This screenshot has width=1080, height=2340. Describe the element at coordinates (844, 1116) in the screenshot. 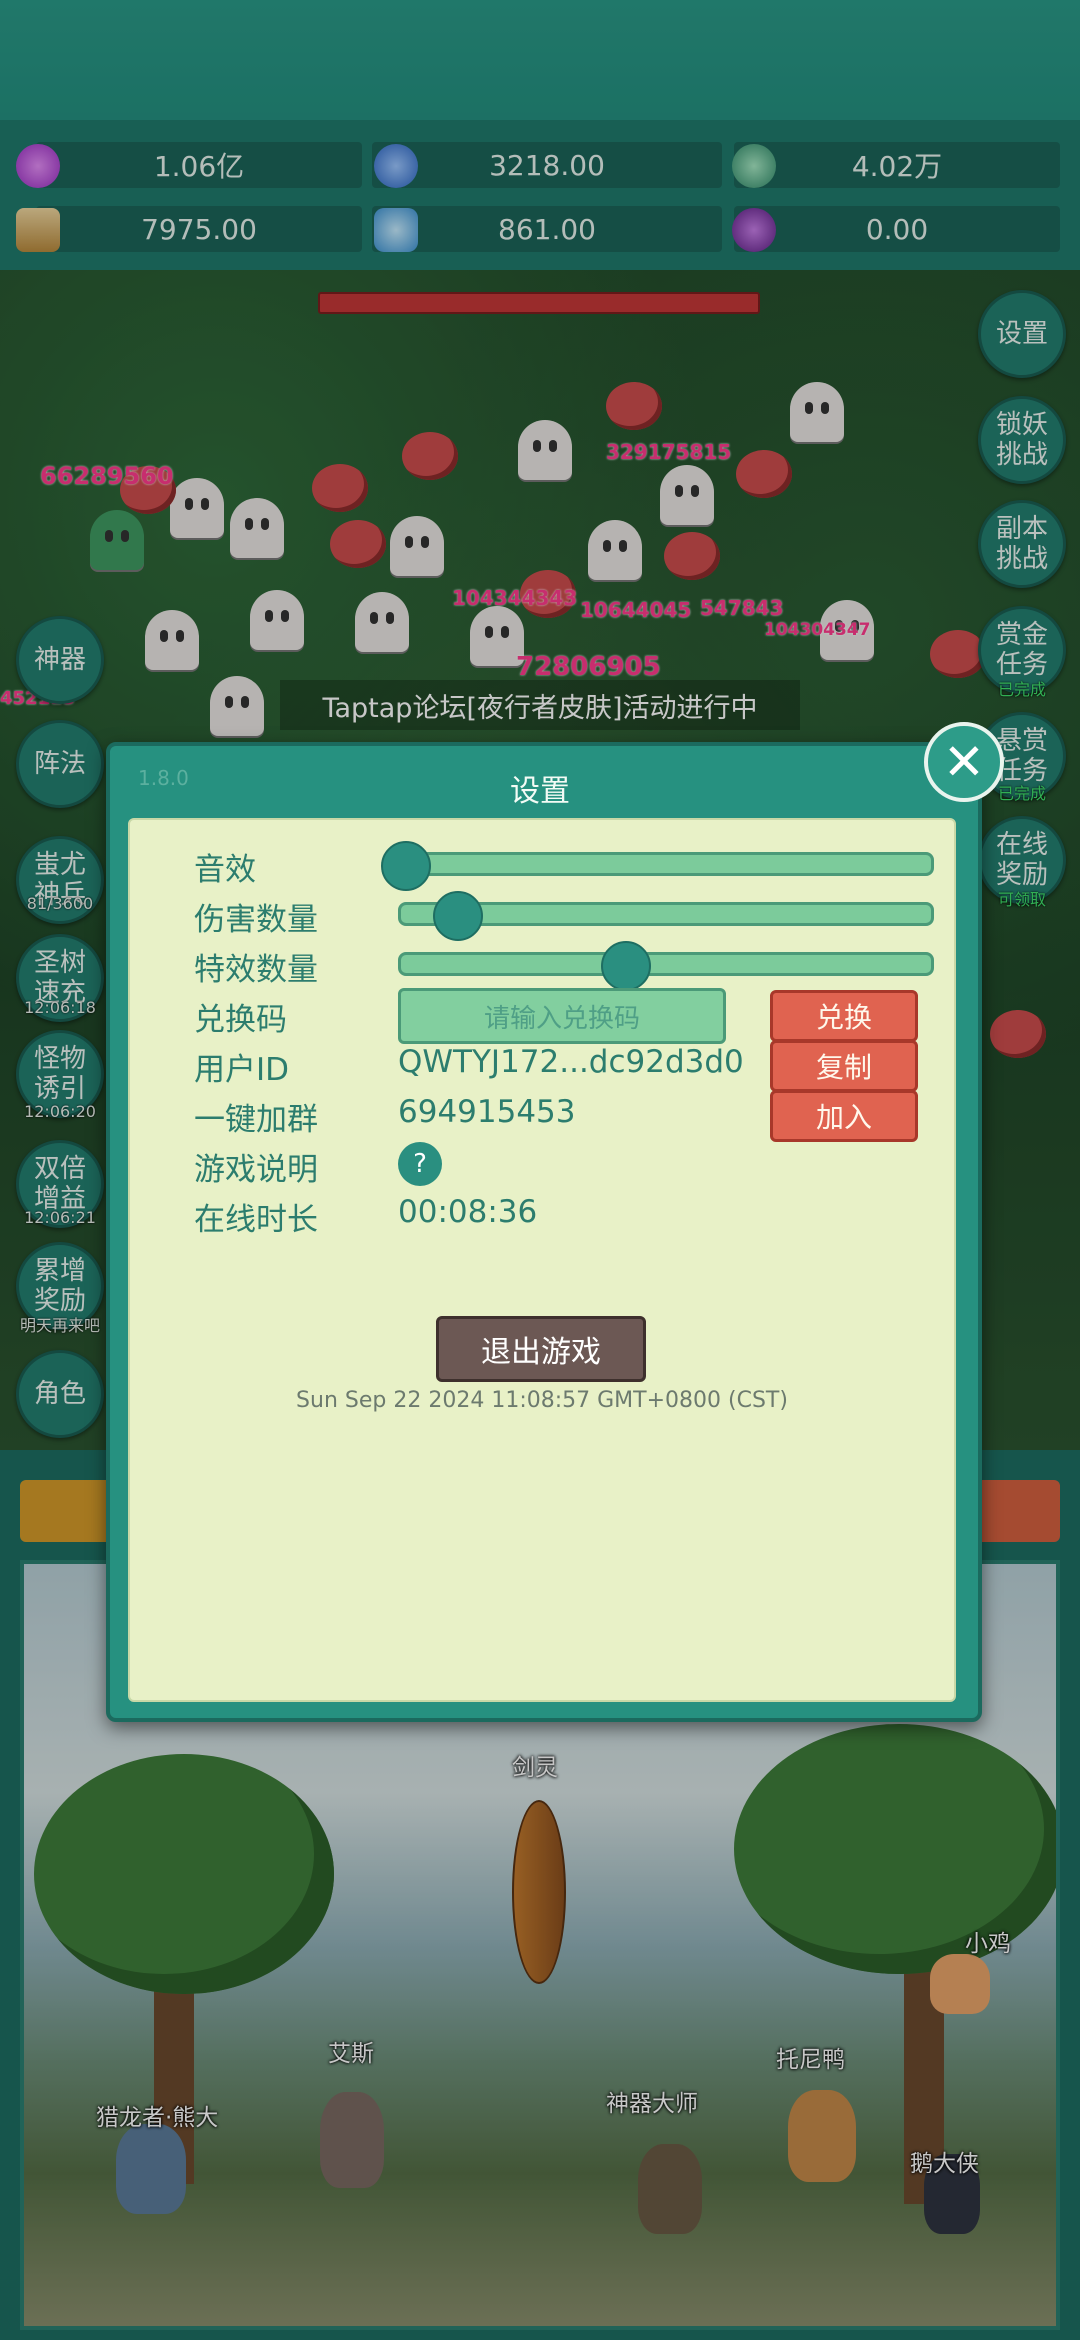

I see `join-button: 加入` at that location.